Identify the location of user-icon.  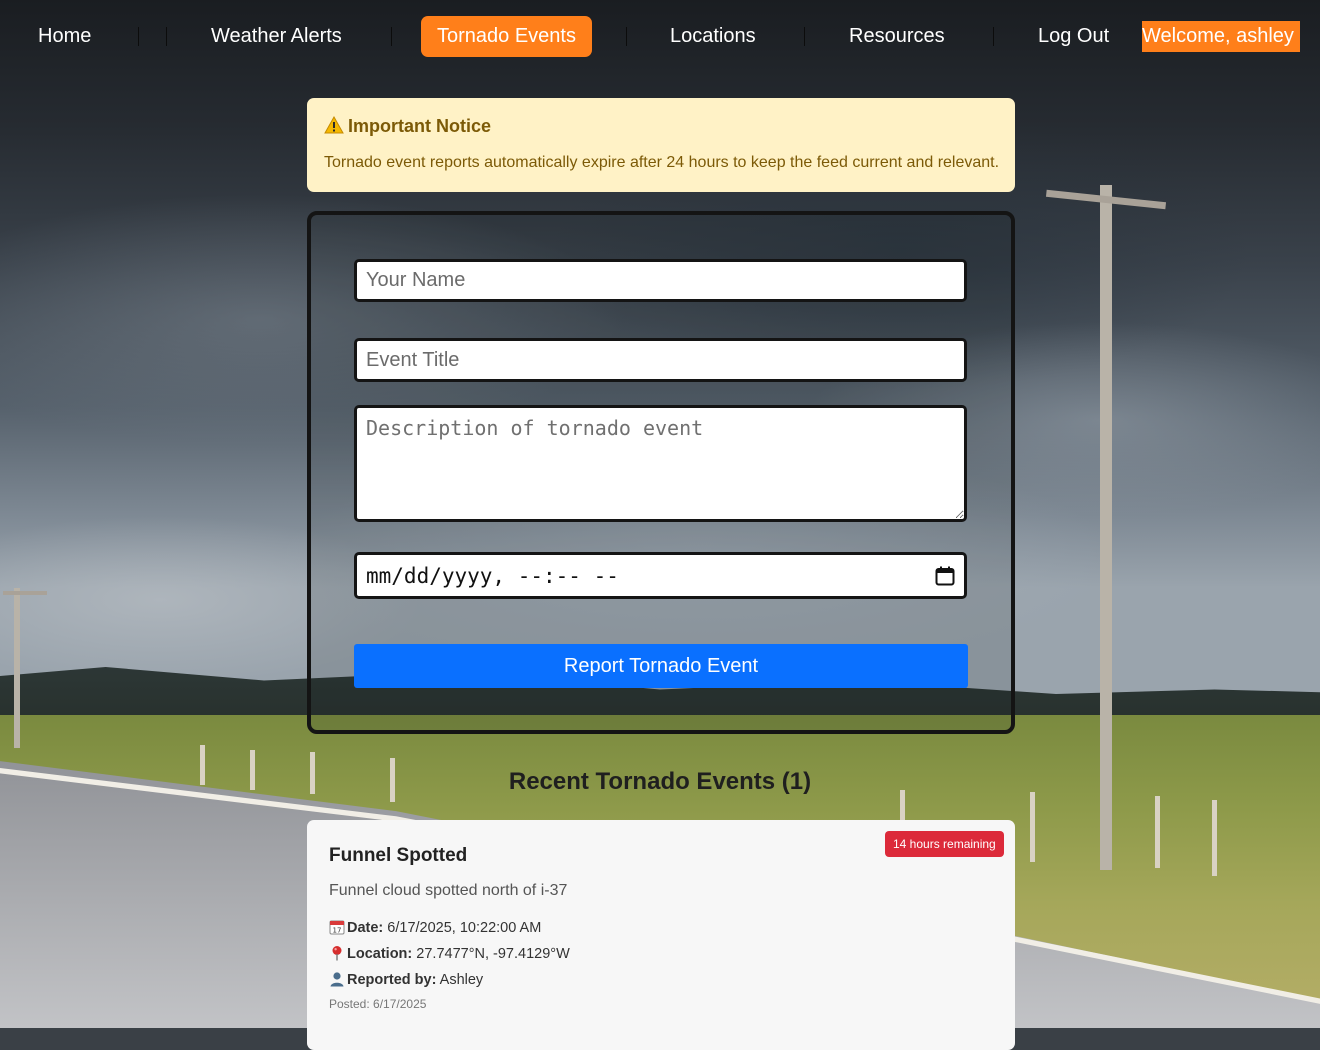
(338, 979).